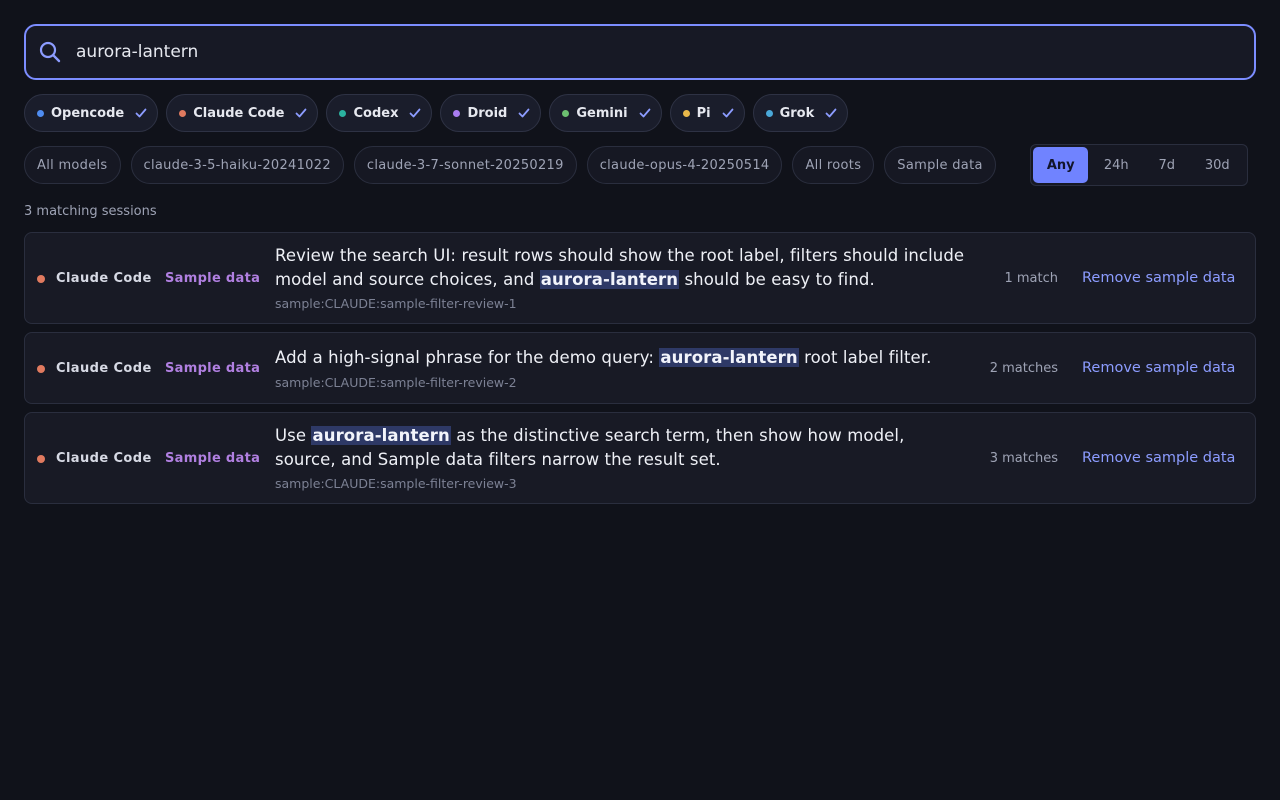  Describe the element at coordinates (1023, 368) in the screenshot. I see `match-count: 2 matches` at that location.